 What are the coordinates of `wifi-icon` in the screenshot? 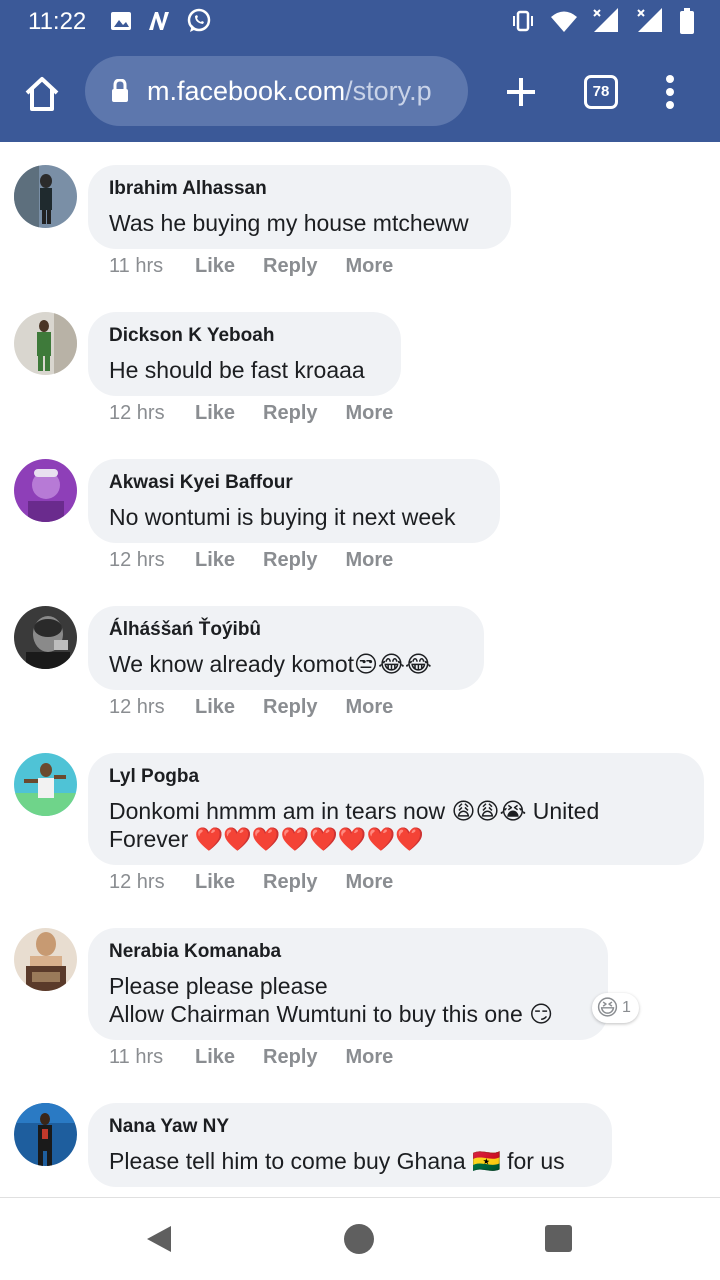 It's located at (564, 21).